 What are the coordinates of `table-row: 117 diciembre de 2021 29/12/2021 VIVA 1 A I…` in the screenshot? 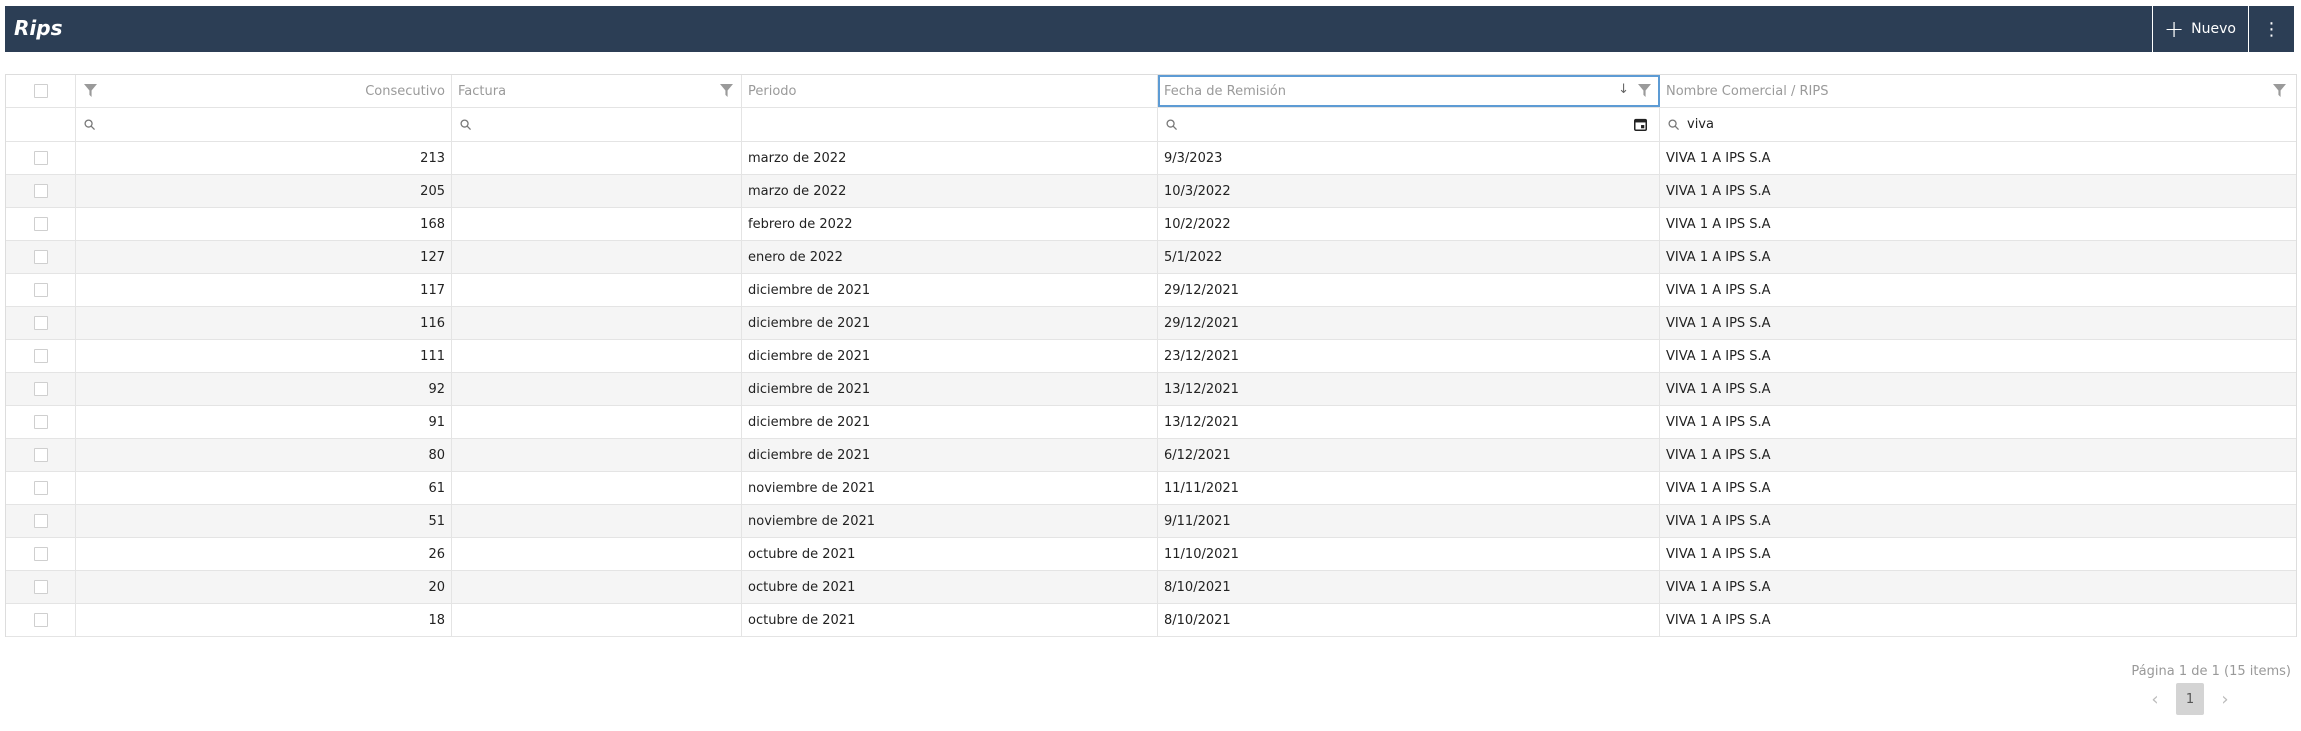 It's located at (1151, 290).